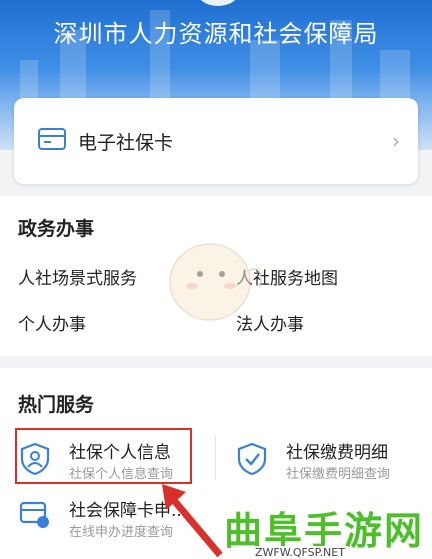 This screenshot has width=432, height=559. Describe the element at coordinates (56, 405) in the screenshot. I see `section-title: 热门服务` at that location.